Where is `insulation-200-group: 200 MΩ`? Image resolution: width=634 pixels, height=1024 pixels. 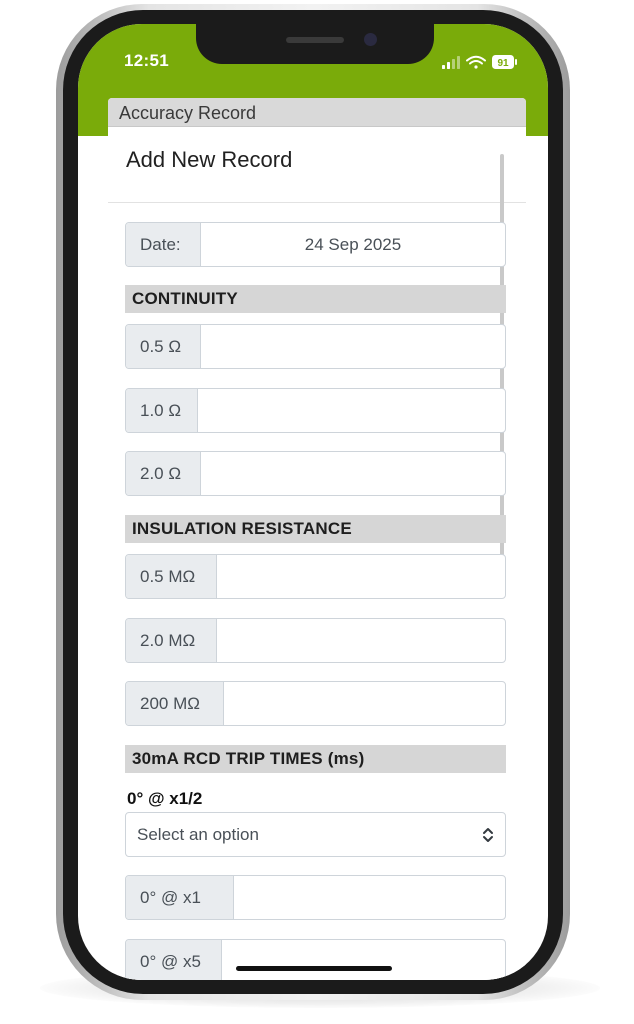 insulation-200-group: 200 MΩ is located at coordinates (315, 703).